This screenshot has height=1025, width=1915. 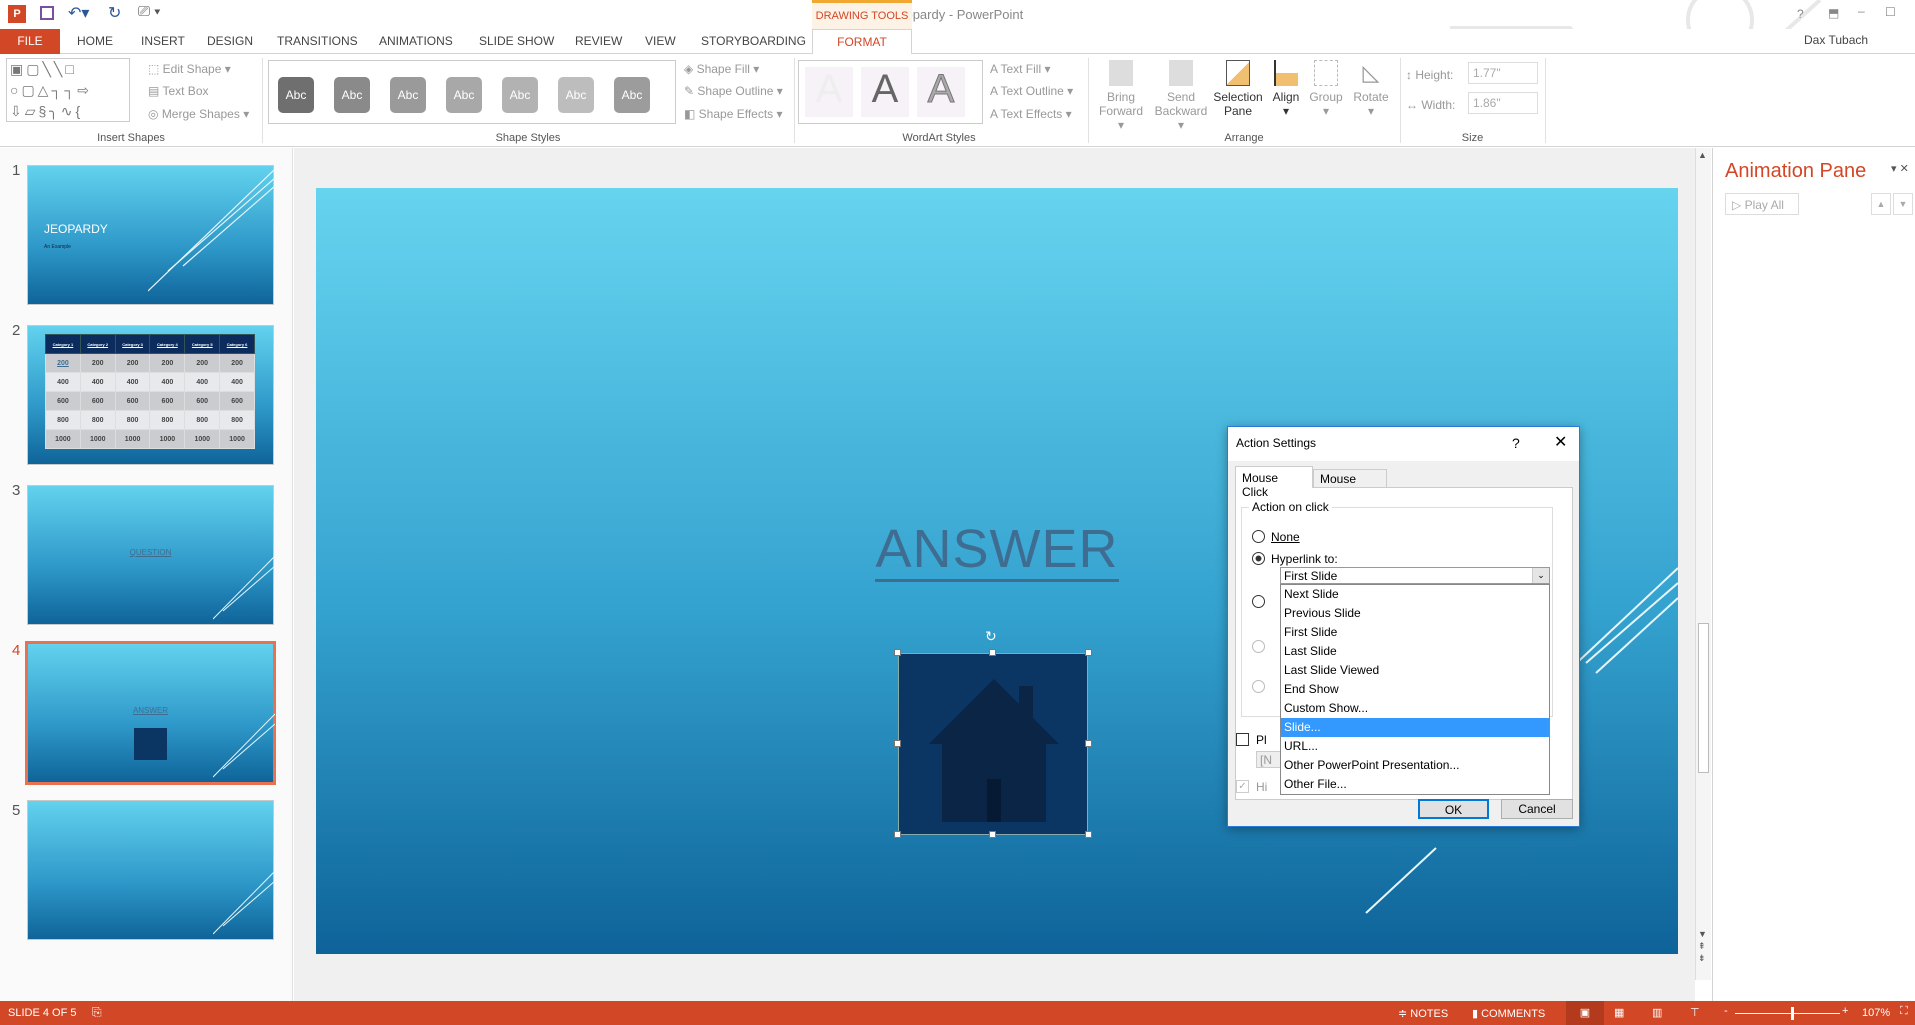 What do you see at coordinates (1020, 69) in the screenshot?
I see `text-fill-button: A Text Fill ▾` at bounding box center [1020, 69].